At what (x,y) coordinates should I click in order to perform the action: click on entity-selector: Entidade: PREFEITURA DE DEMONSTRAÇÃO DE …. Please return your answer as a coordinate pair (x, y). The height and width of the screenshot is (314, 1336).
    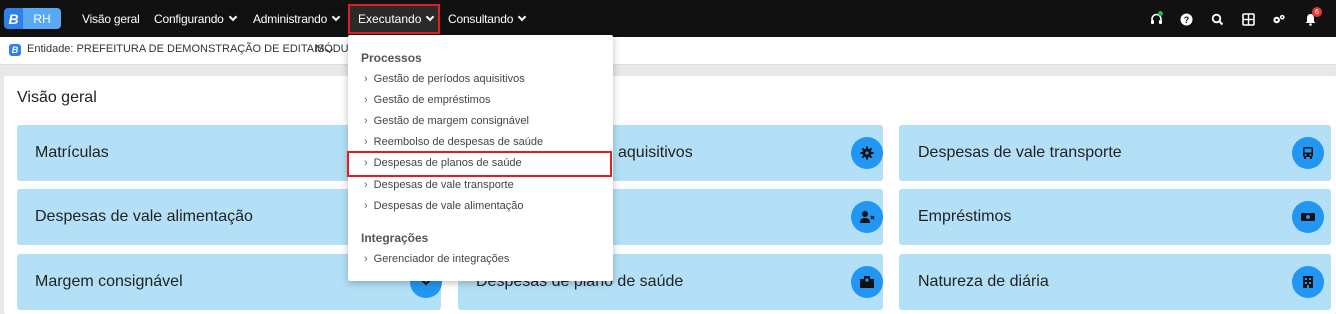
    Looking at the image, I should click on (180, 49).